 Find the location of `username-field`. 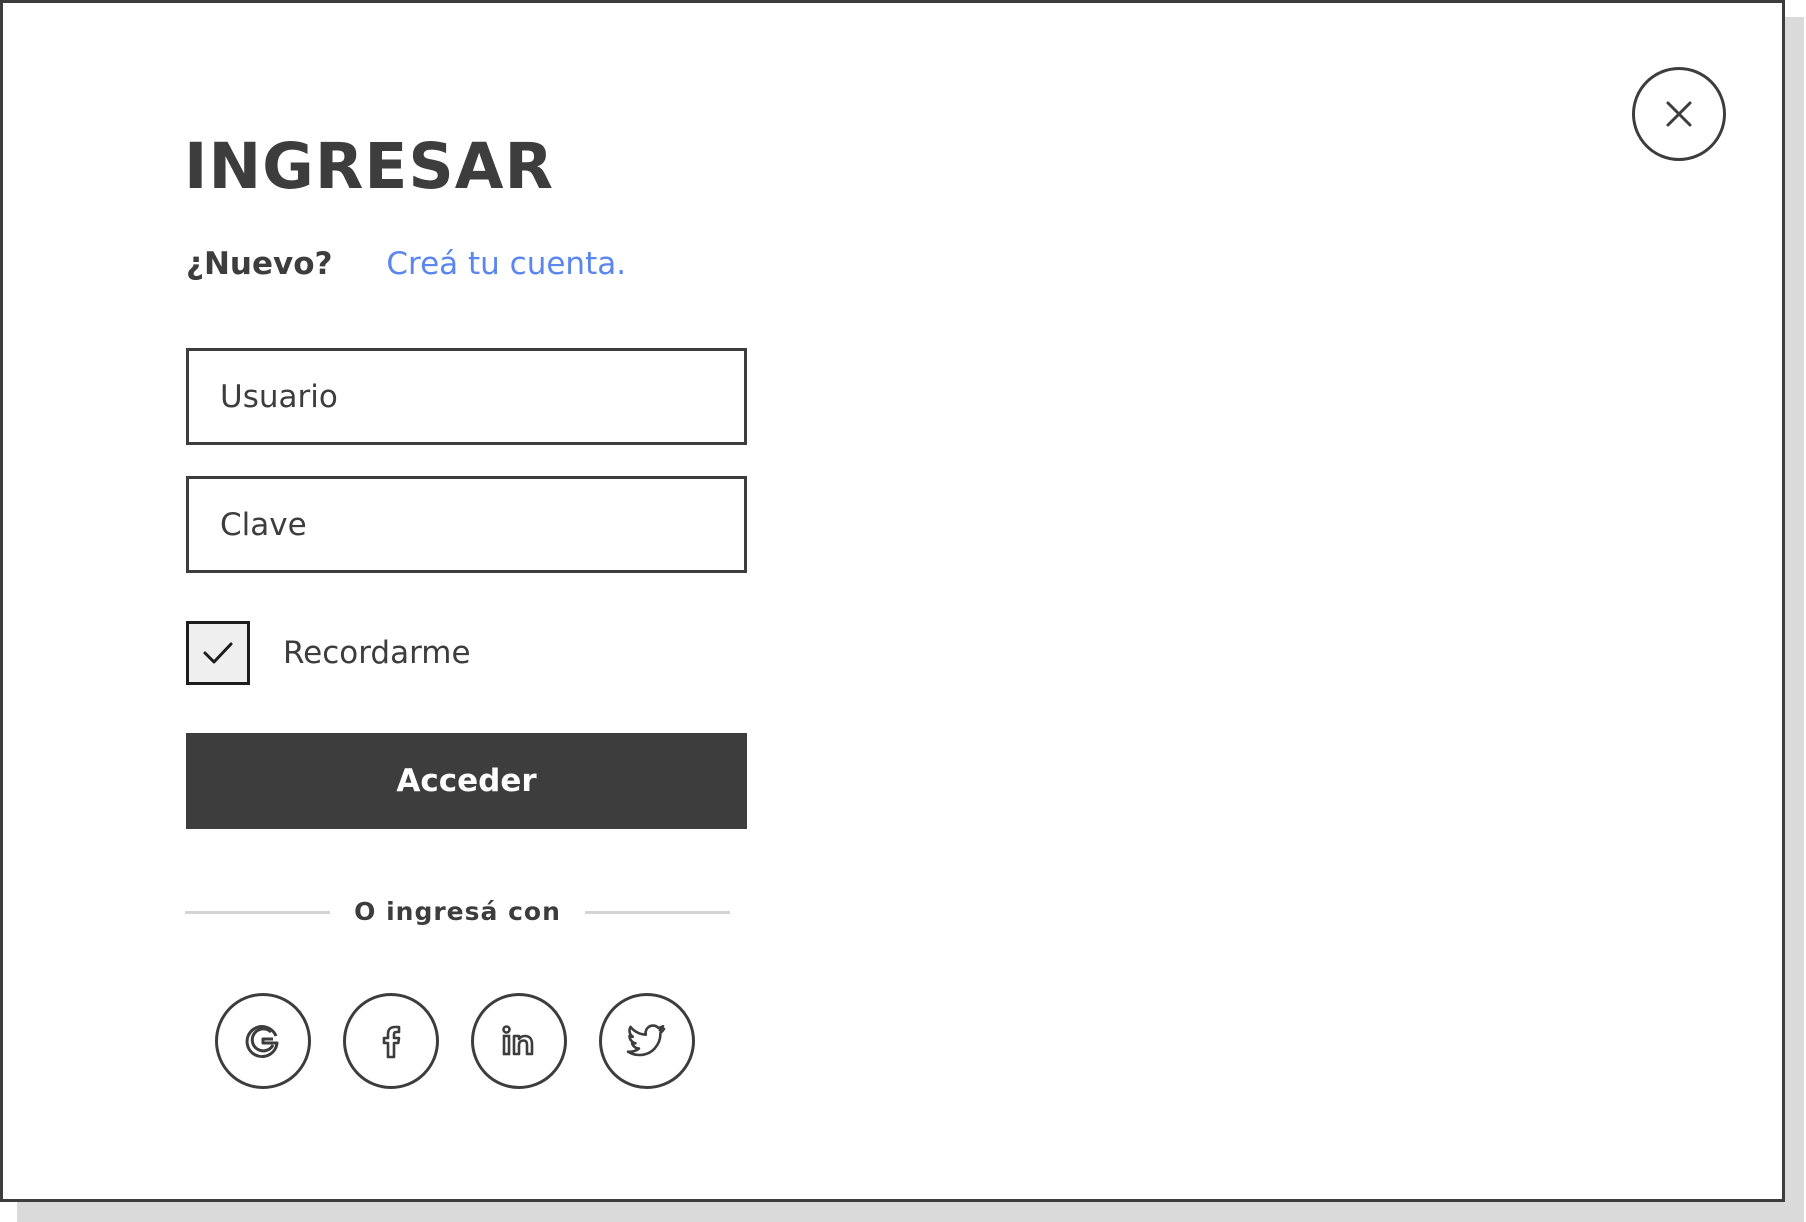

username-field is located at coordinates (466, 396).